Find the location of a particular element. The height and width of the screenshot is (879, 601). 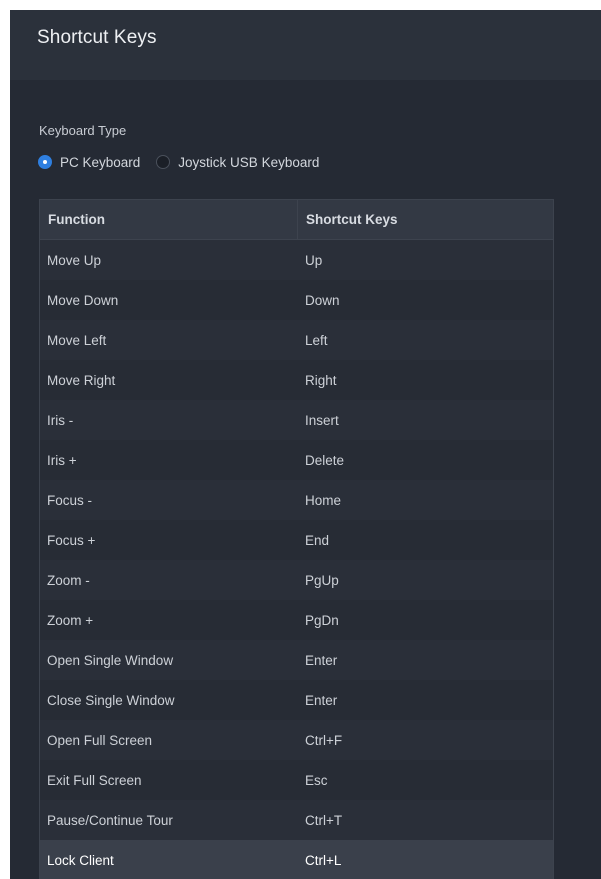

table-row: Iris - Insert is located at coordinates (296, 420).